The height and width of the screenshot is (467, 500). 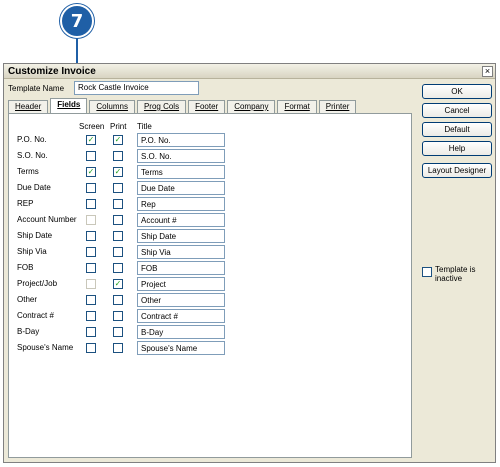 What do you see at coordinates (25, 267) in the screenshot?
I see `field-label-fob: FOB` at bounding box center [25, 267].